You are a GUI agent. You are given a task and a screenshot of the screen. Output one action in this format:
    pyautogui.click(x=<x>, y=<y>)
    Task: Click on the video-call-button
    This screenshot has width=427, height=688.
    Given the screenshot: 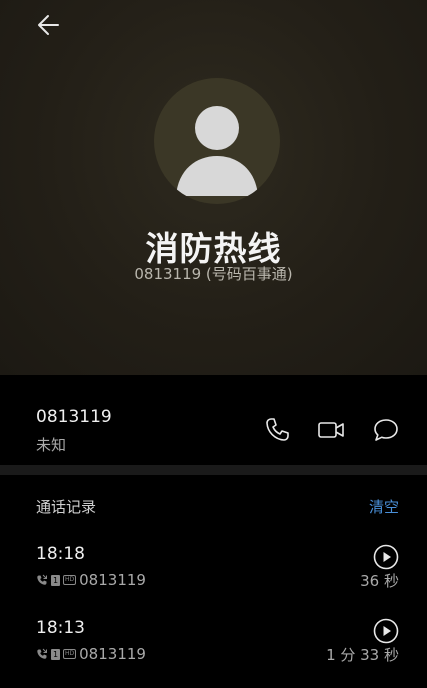 What is the action you would take?
    pyautogui.click(x=331, y=430)
    